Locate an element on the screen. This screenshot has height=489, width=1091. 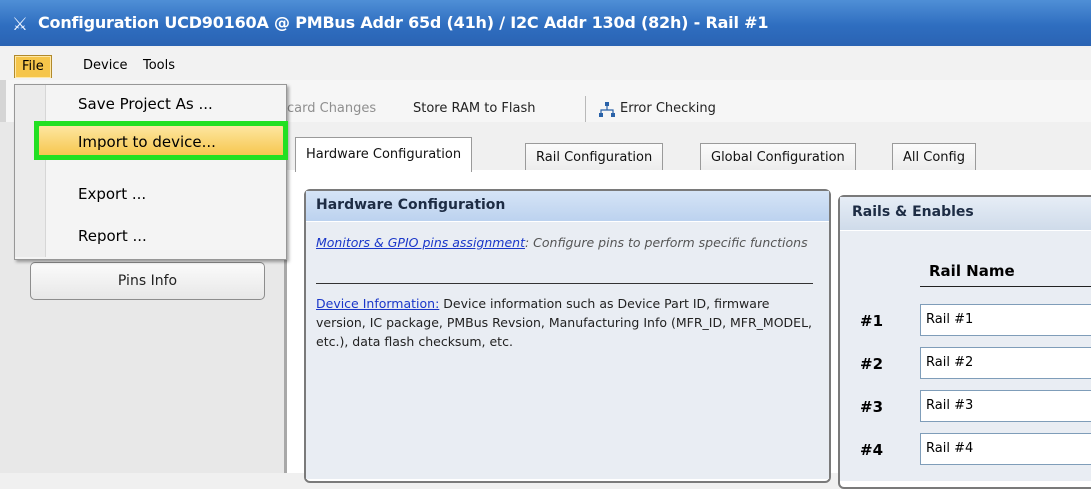
network-icon is located at coordinates (607, 110).